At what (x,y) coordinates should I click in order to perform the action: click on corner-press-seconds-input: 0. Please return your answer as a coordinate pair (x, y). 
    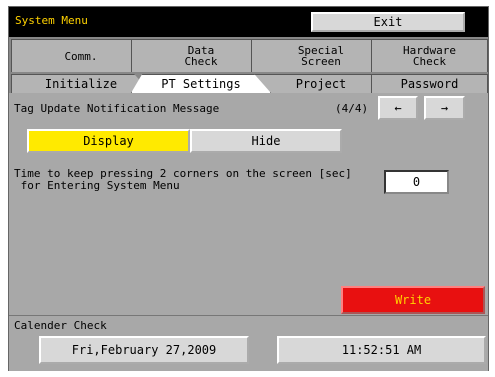
    Looking at the image, I should click on (416, 182).